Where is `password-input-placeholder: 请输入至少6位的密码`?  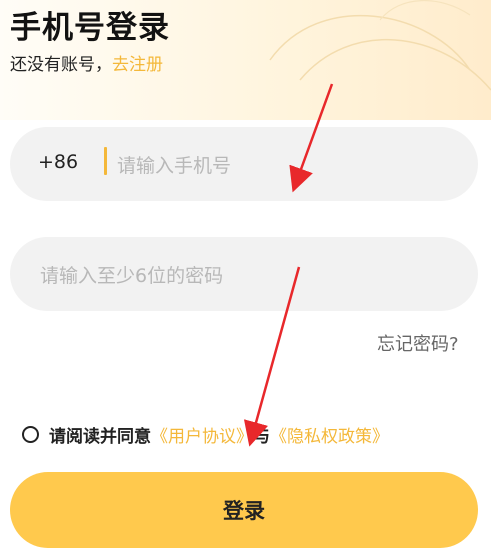 password-input-placeholder: 请输入至少6位的密码 is located at coordinates (132, 276).